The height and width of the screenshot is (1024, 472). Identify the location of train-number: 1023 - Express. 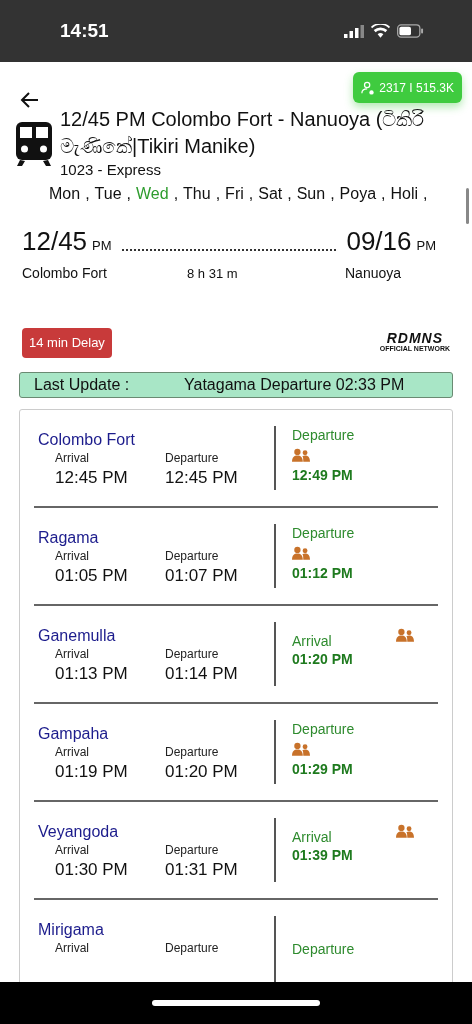
(111, 170).